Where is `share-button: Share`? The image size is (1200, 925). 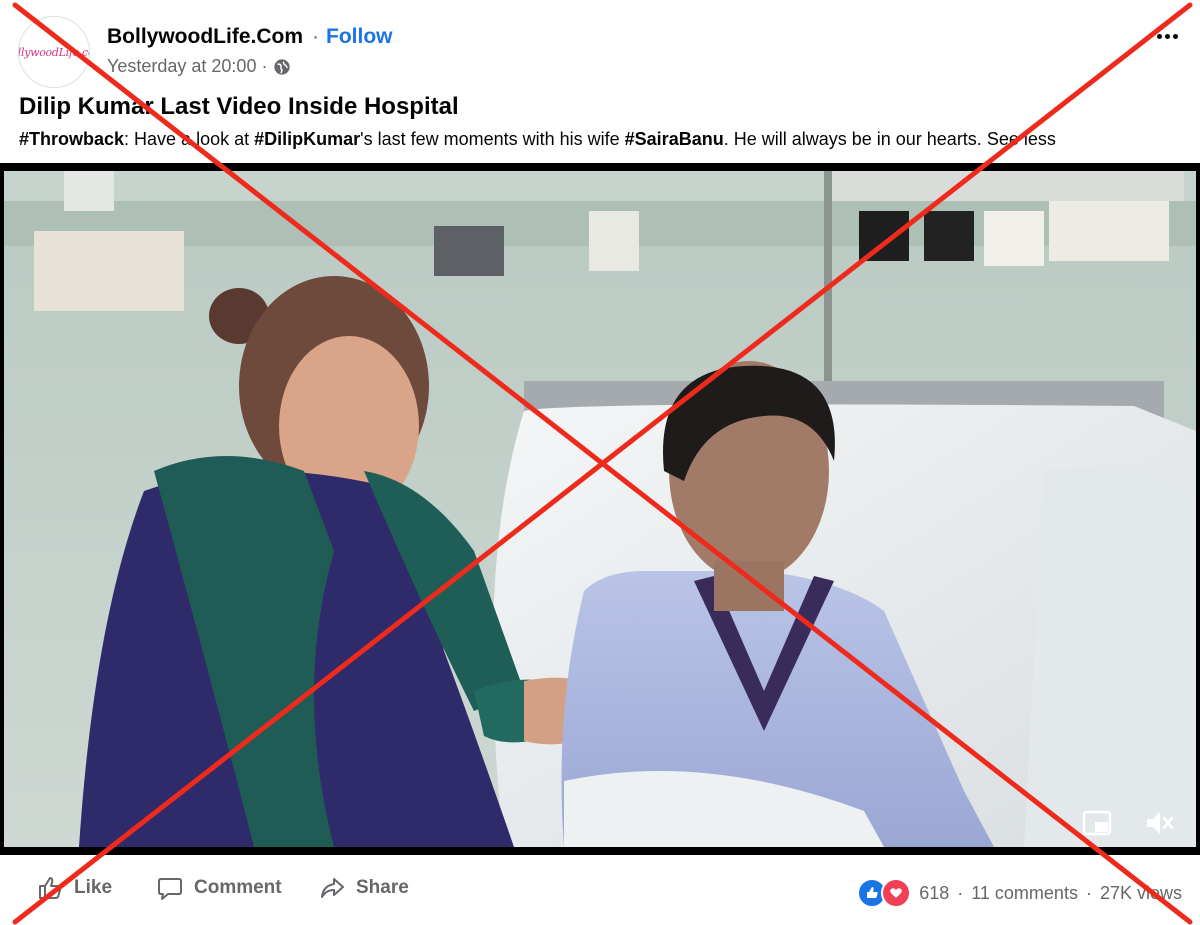 share-button: Share is located at coordinates (363, 888).